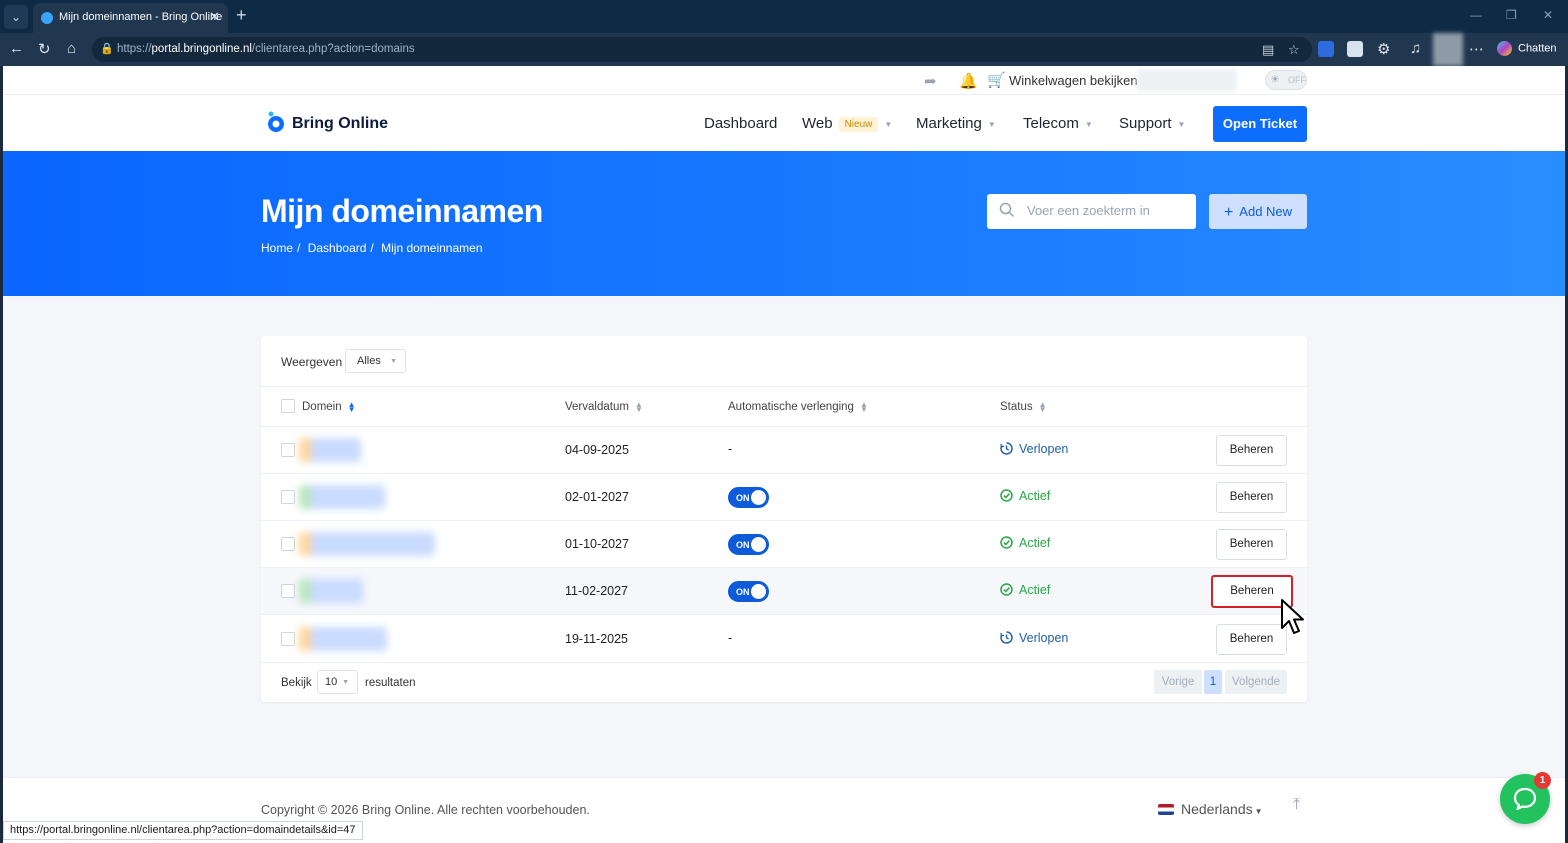  I want to click on new-tab-button: +, so click(241, 15).